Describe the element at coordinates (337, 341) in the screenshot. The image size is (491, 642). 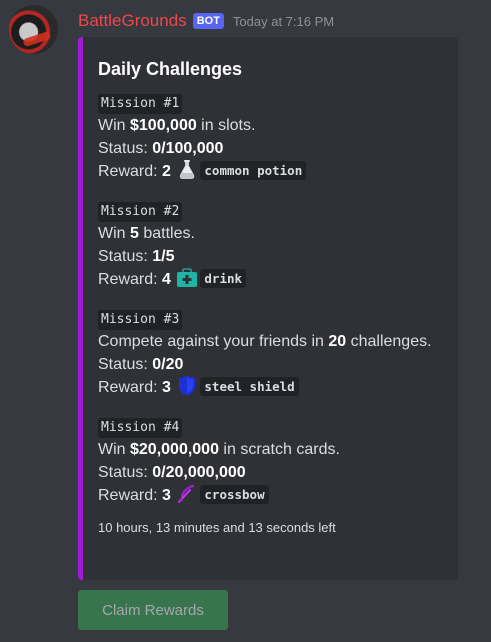
I see `desc-value: 20` at that location.